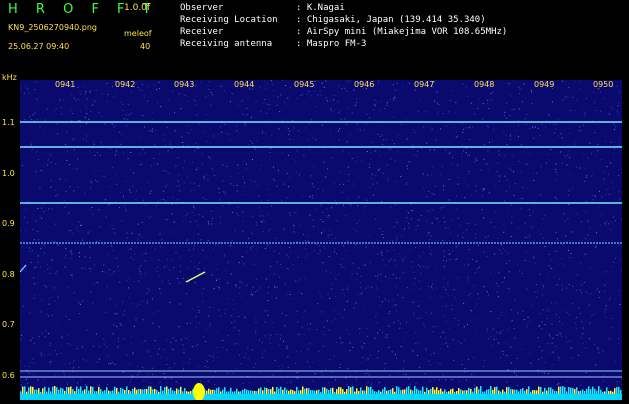 The image size is (629, 404). Describe the element at coordinates (320, 8) in the screenshot. I see `observer-value: : K.Nagai` at that location.